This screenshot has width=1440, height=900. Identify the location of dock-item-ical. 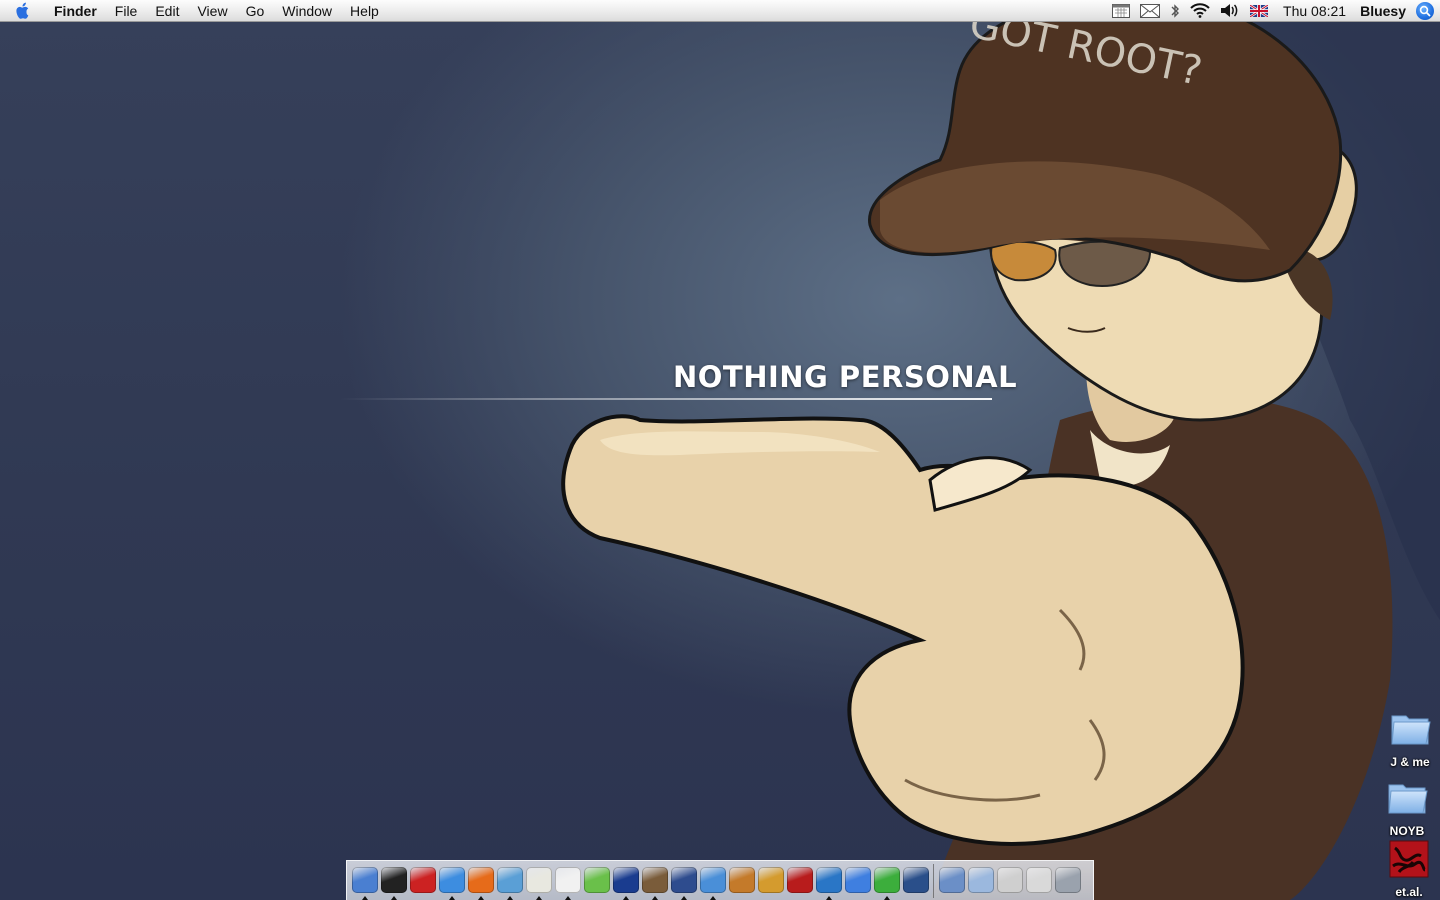
(567, 882).